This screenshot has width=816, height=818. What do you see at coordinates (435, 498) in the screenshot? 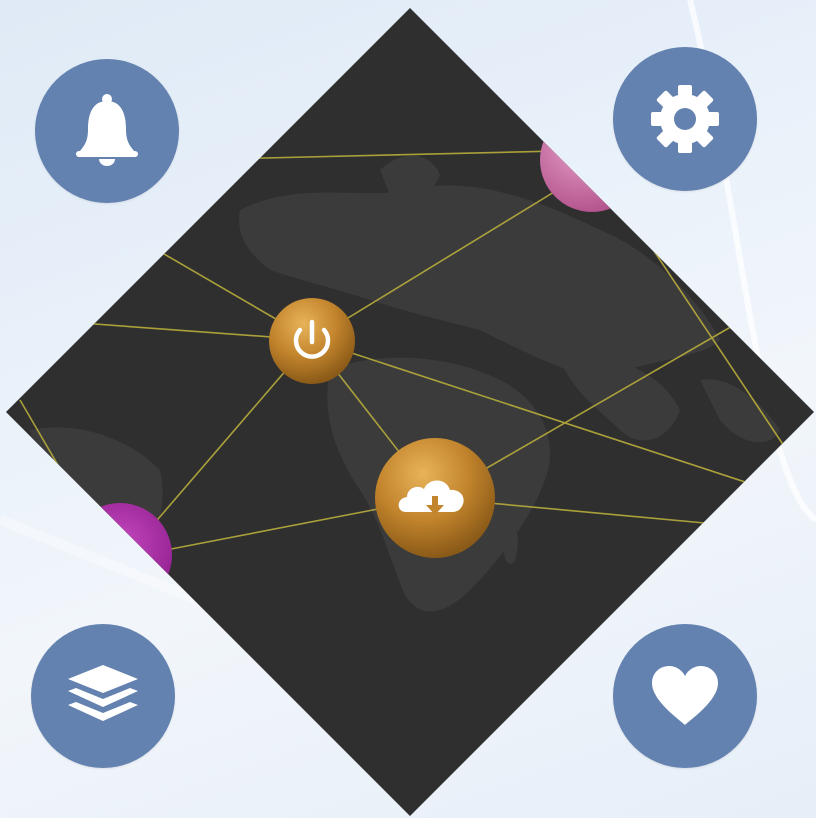
I see `cloud-download-node` at bounding box center [435, 498].